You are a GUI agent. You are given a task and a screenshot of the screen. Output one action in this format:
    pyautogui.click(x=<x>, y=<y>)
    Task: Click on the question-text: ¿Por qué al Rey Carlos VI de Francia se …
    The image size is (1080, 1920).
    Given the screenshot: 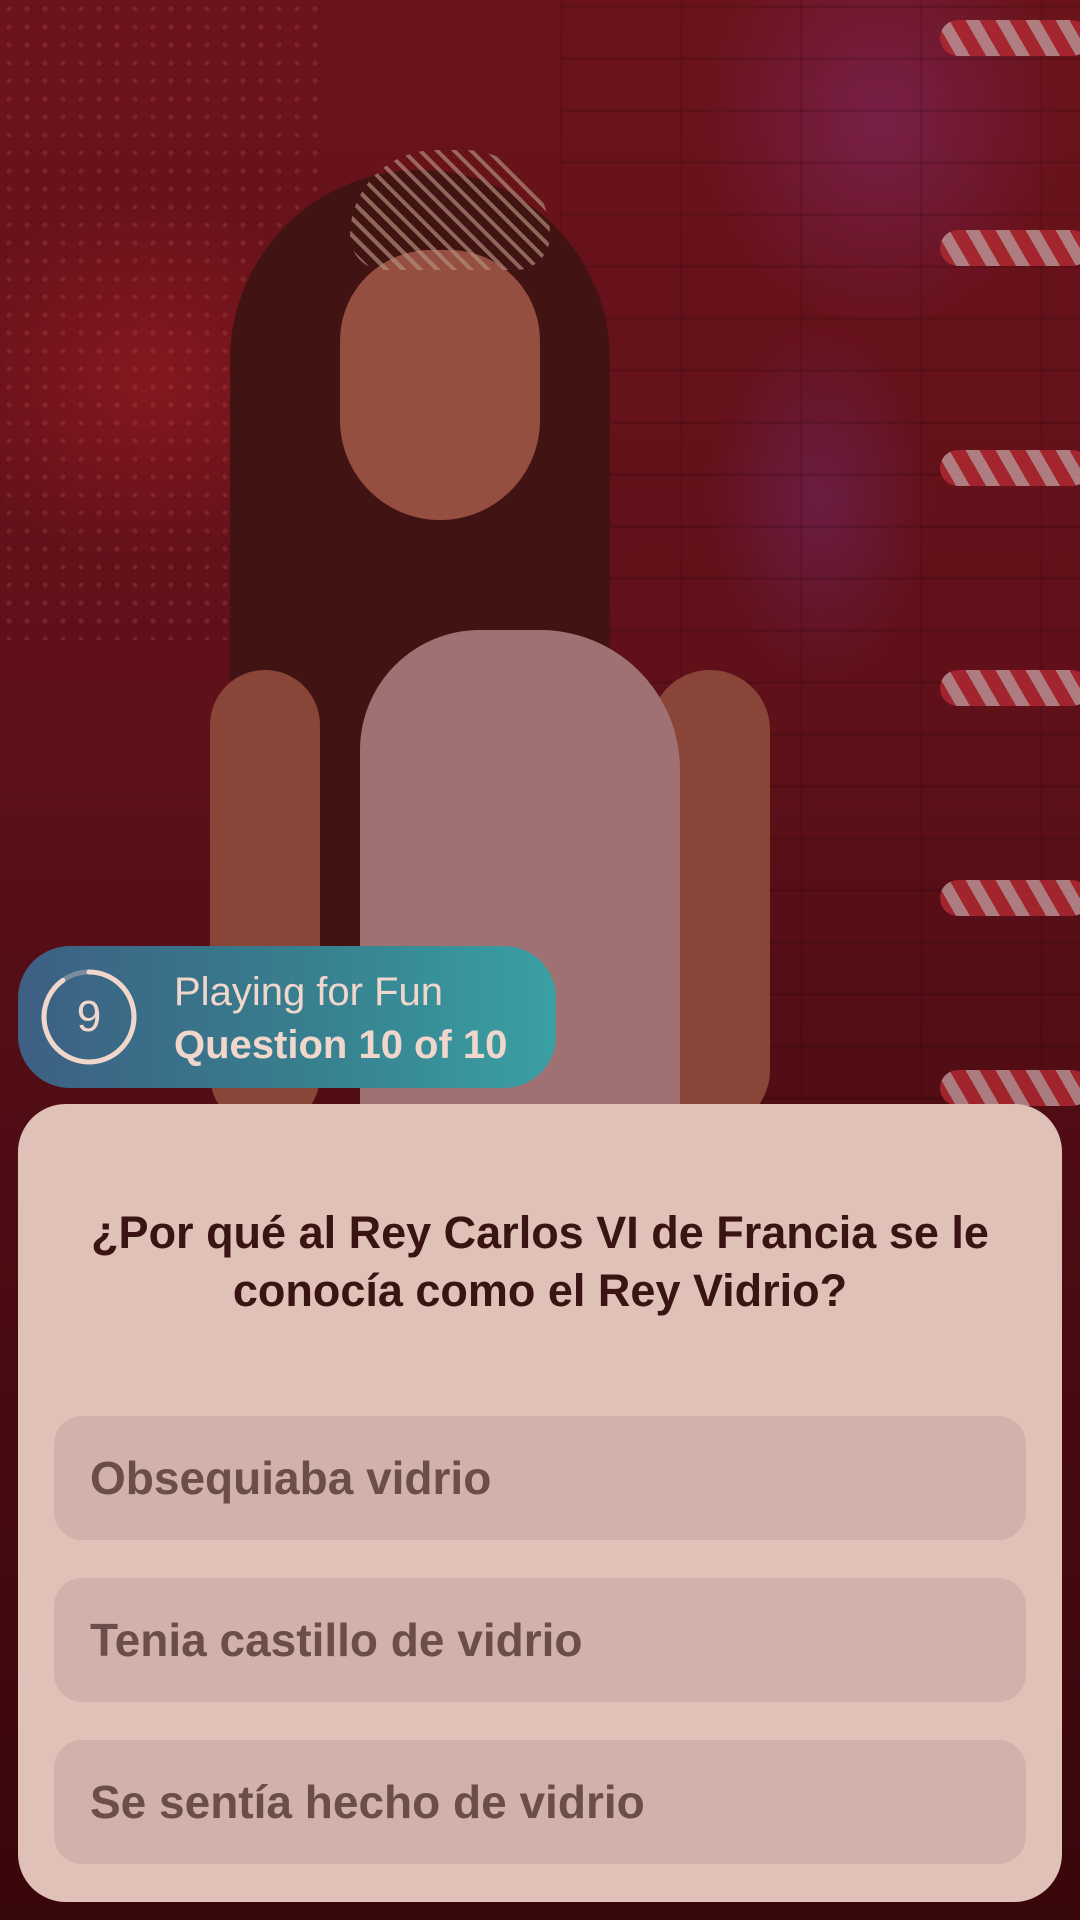 What is the action you would take?
    pyautogui.click(x=540, y=1261)
    